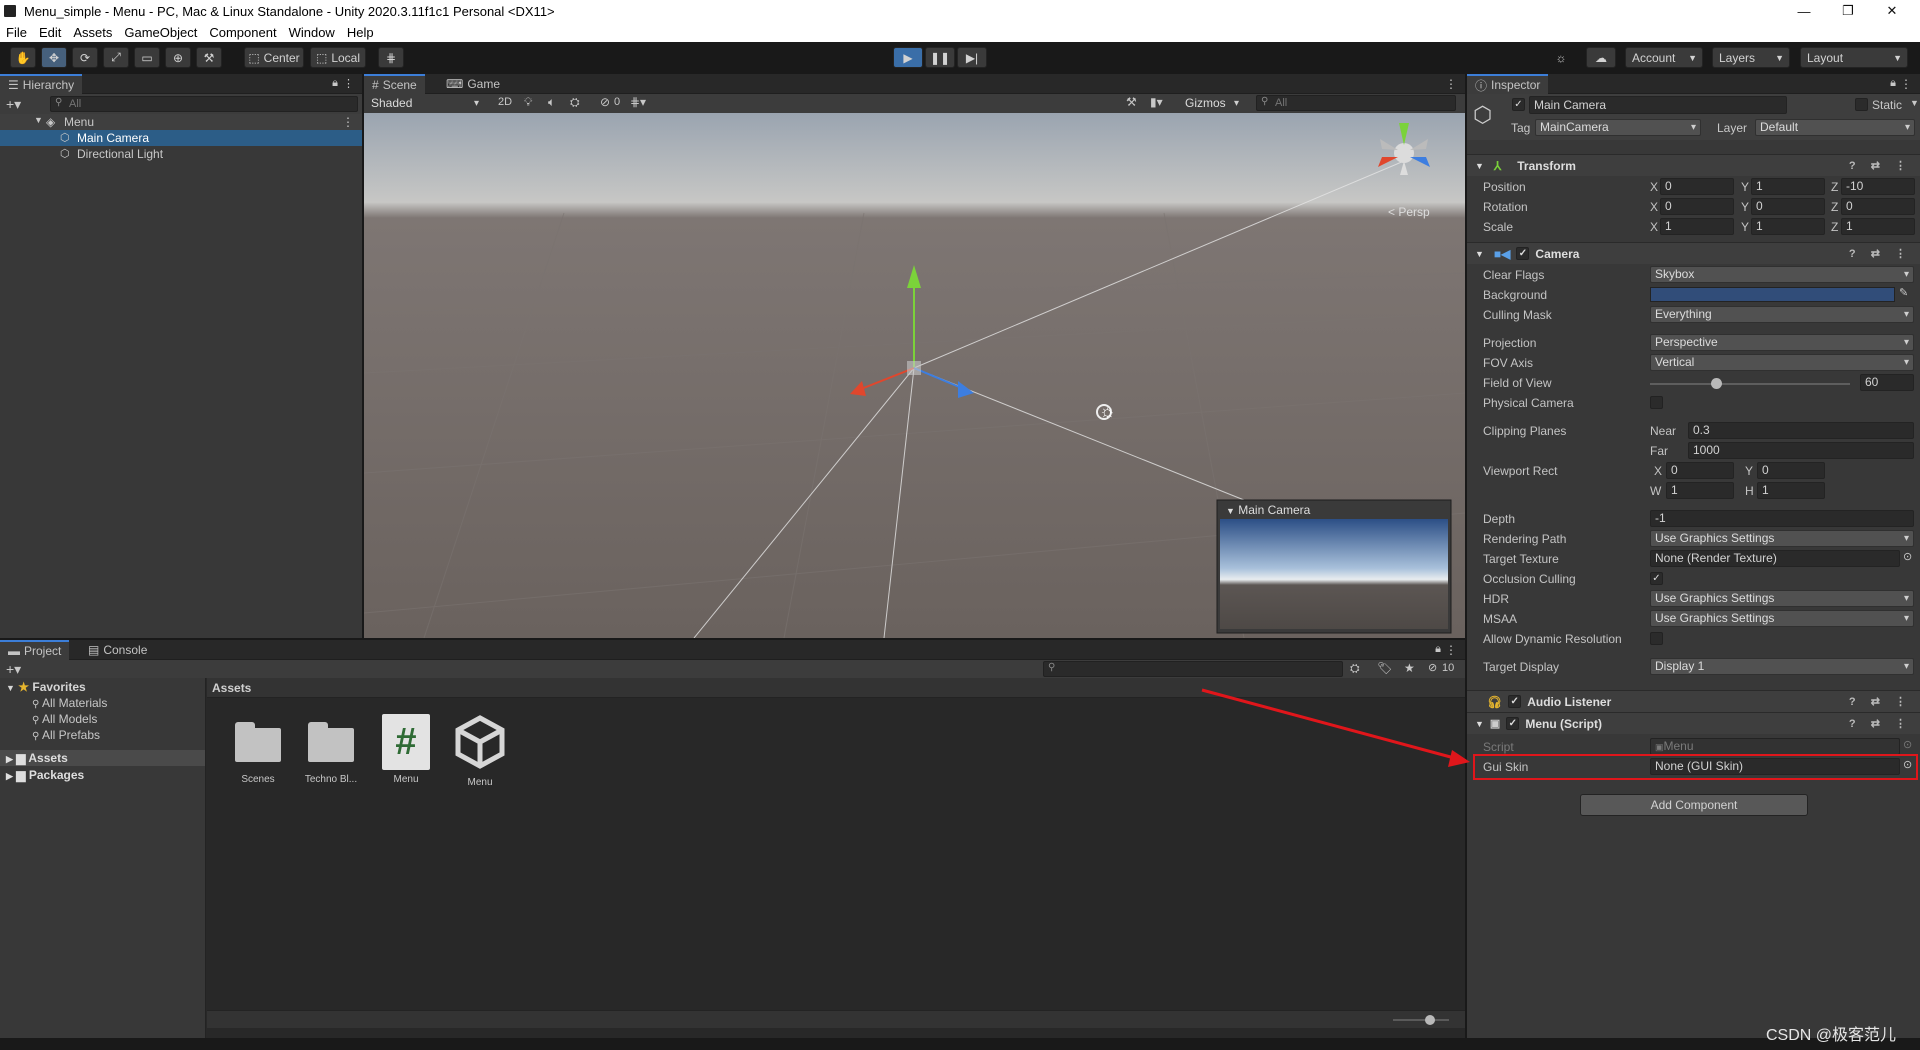  Describe the element at coordinates (1697, 206) in the screenshot. I see `rotation-x-field: 0` at that location.